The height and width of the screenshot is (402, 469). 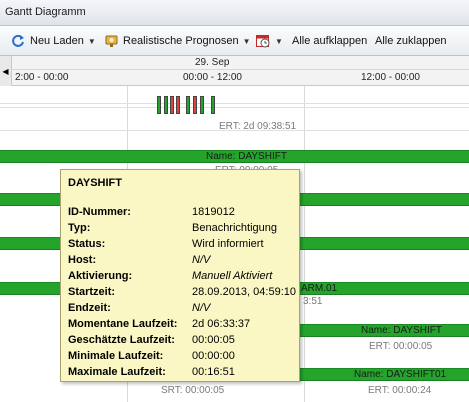 I want to click on tooltip-value: 00:00:05, so click(x=213, y=340).